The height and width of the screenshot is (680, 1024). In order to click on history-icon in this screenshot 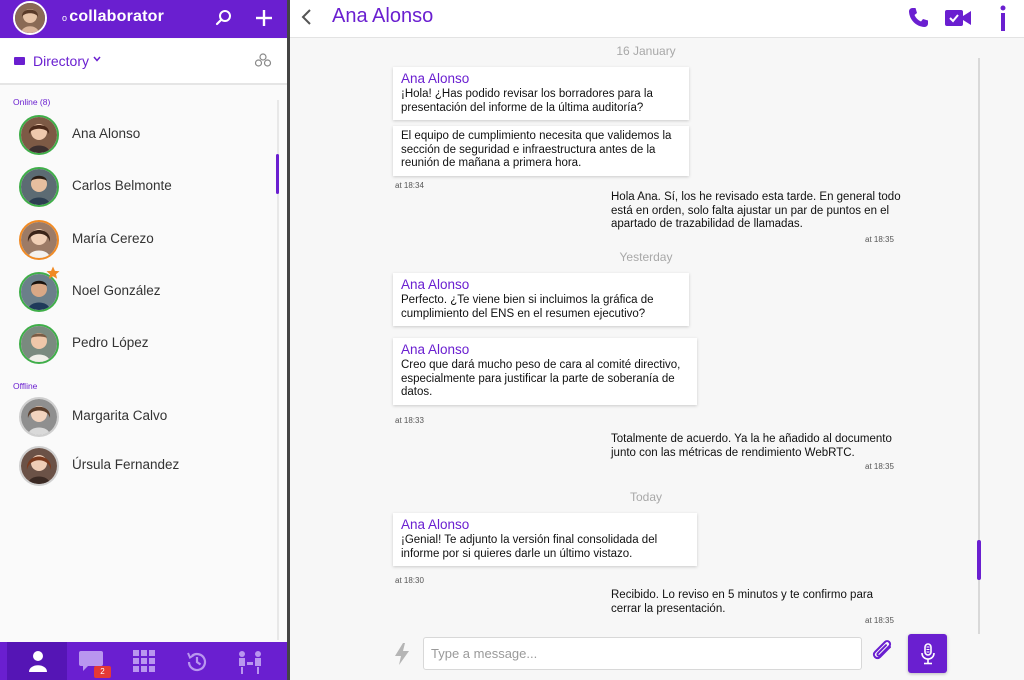, I will do `click(197, 662)`.